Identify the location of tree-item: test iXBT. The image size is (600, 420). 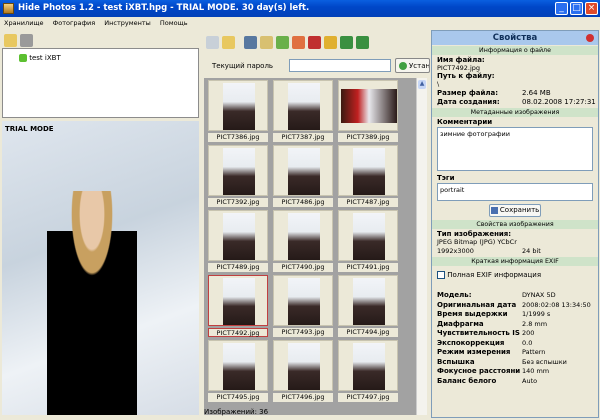
(100, 55).